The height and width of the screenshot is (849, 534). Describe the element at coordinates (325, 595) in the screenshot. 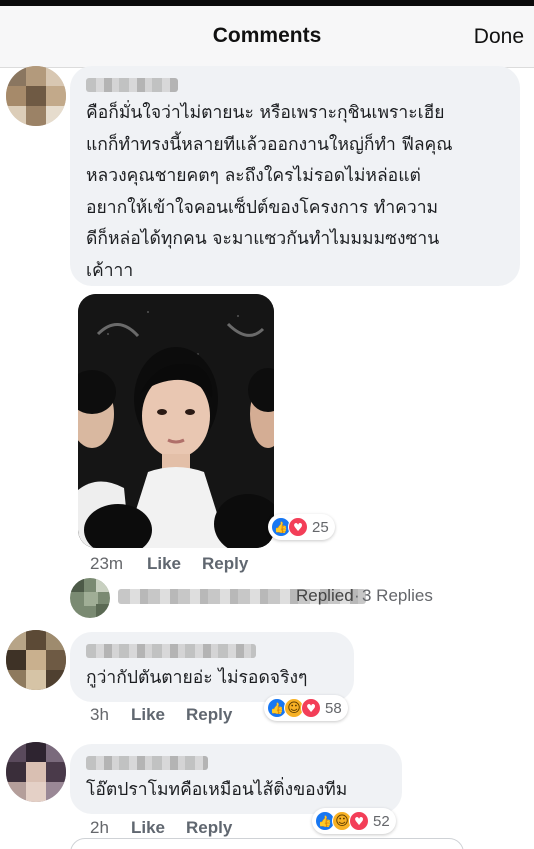

I see `replied-label: Replied` at that location.